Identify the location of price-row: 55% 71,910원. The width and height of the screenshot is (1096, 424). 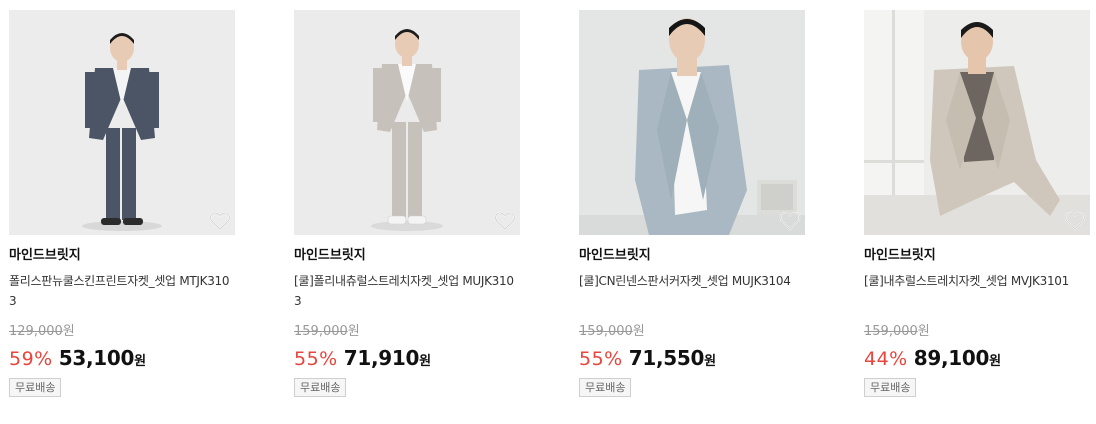
(407, 358).